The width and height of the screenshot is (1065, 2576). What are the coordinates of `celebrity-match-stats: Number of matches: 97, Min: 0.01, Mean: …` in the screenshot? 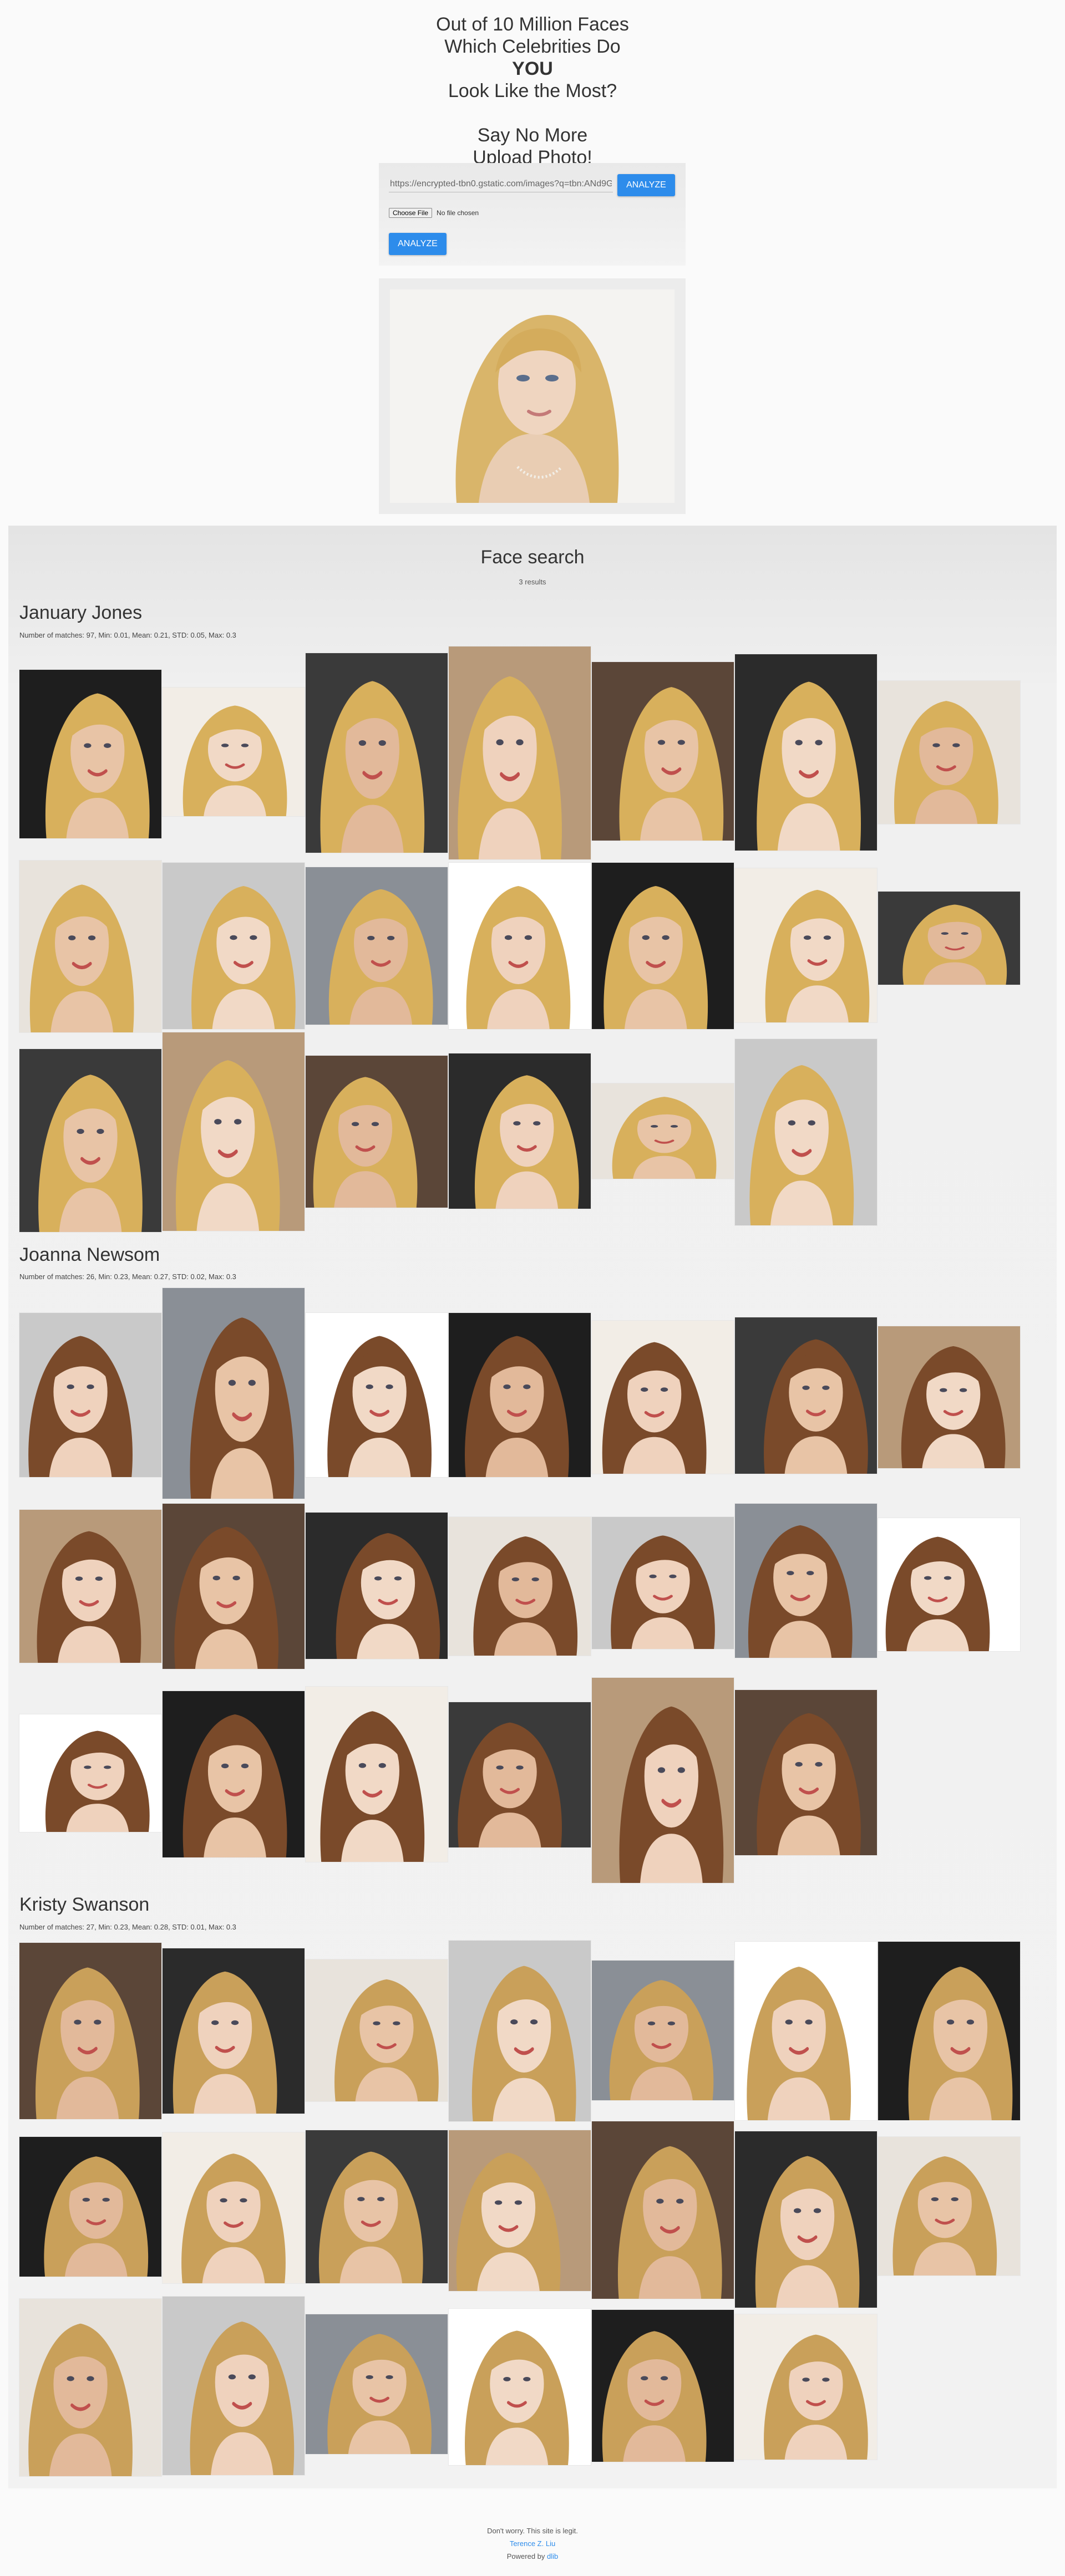 It's located at (127, 635).